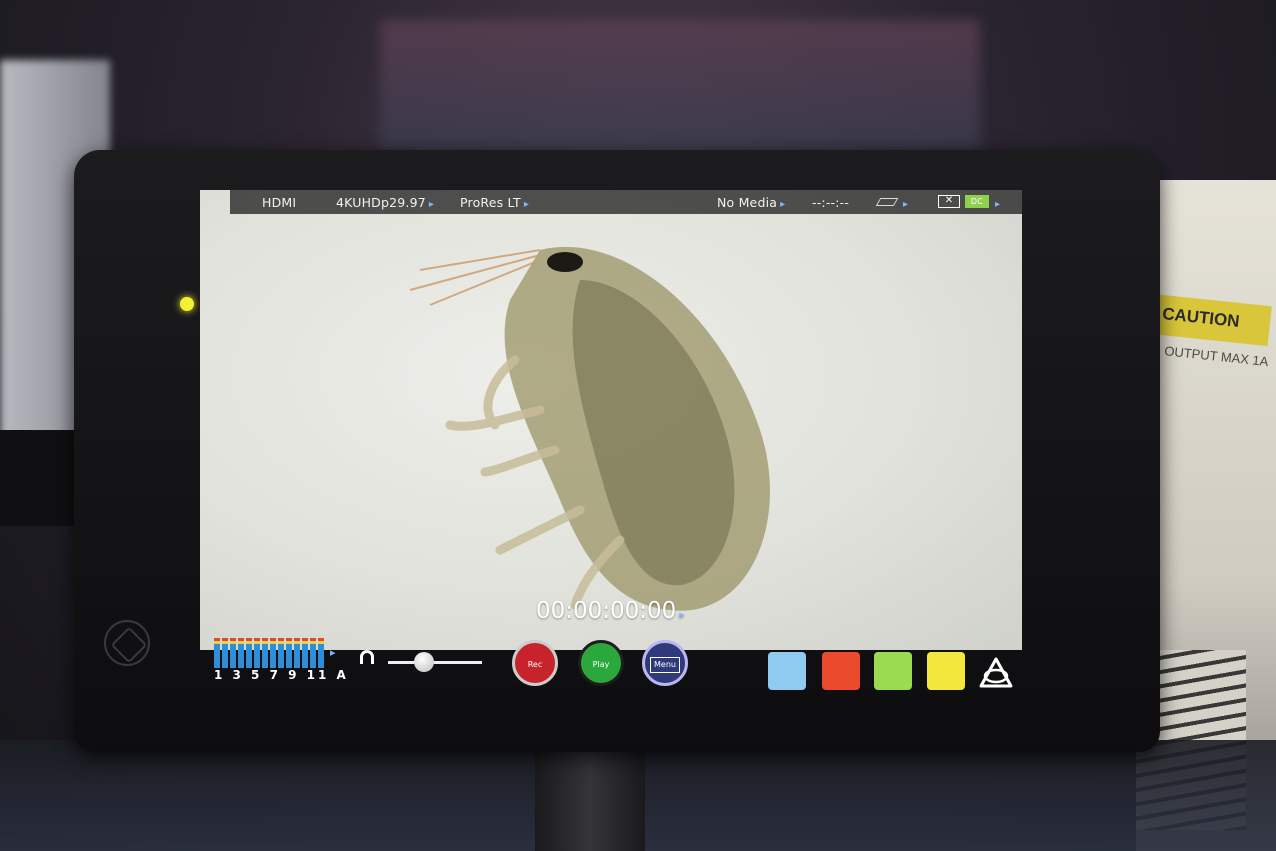 Image resolution: width=1276 pixels, height=851 pixels. I want to click on focus-target-tool-button, so click(841, 671).